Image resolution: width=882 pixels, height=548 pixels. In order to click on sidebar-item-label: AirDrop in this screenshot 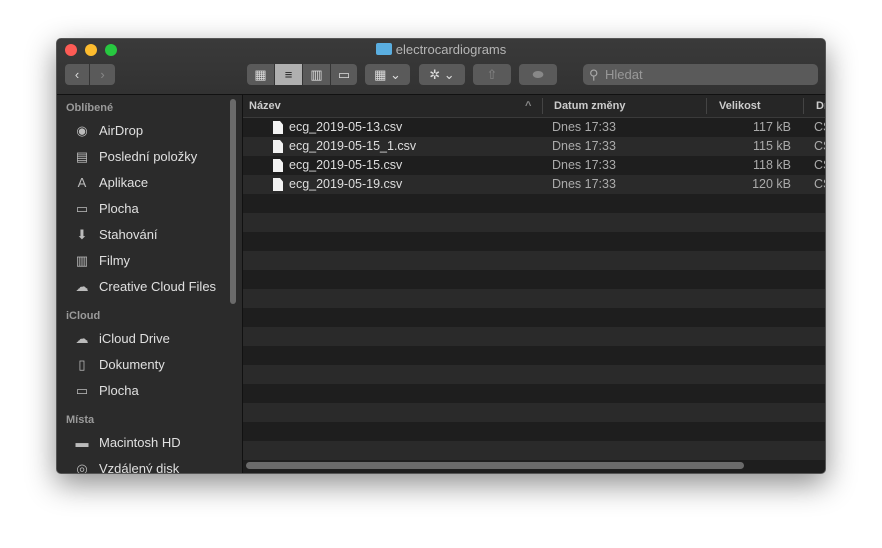, I will do `click(121, 130)`.